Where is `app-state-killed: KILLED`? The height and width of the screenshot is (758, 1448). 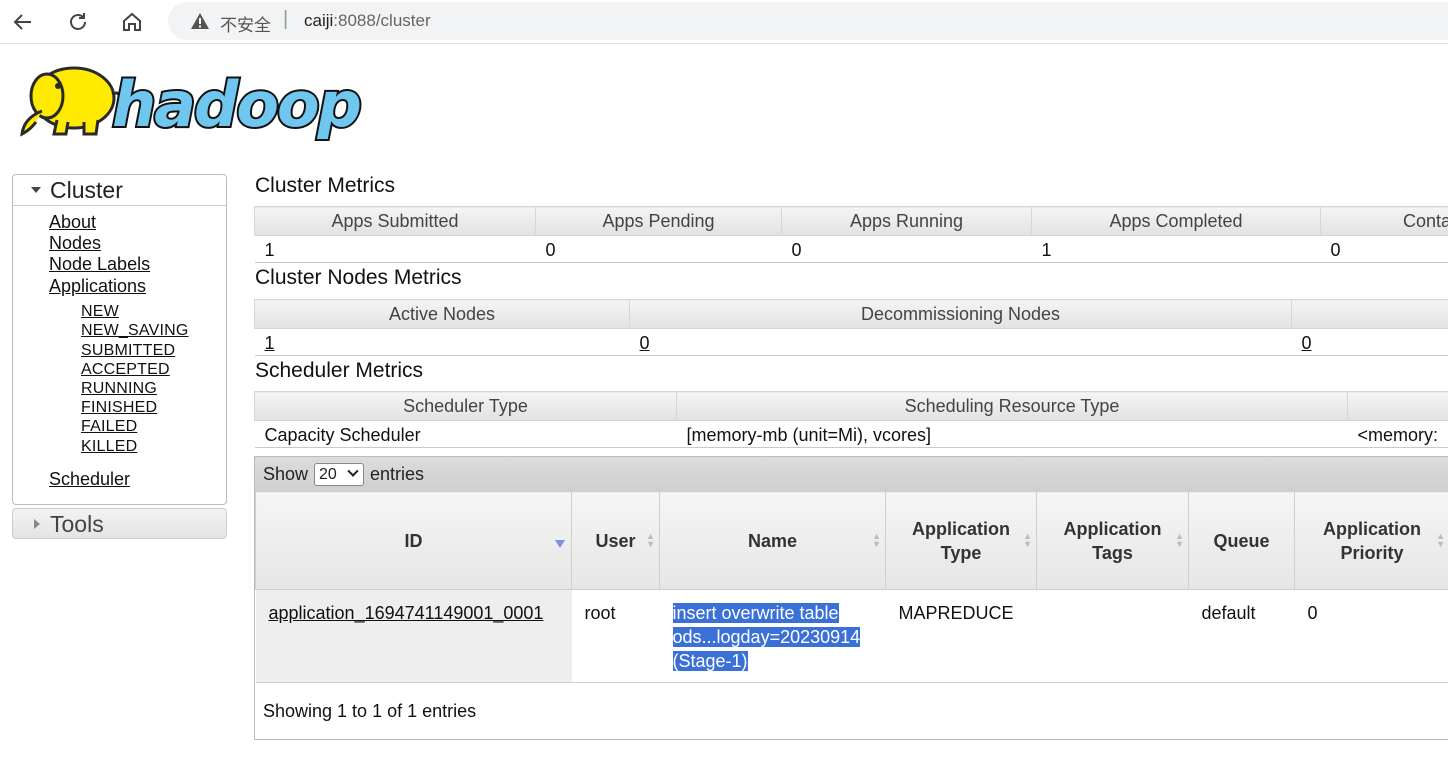 app-state-killed: KILLED is located at coordinates (109, 447).